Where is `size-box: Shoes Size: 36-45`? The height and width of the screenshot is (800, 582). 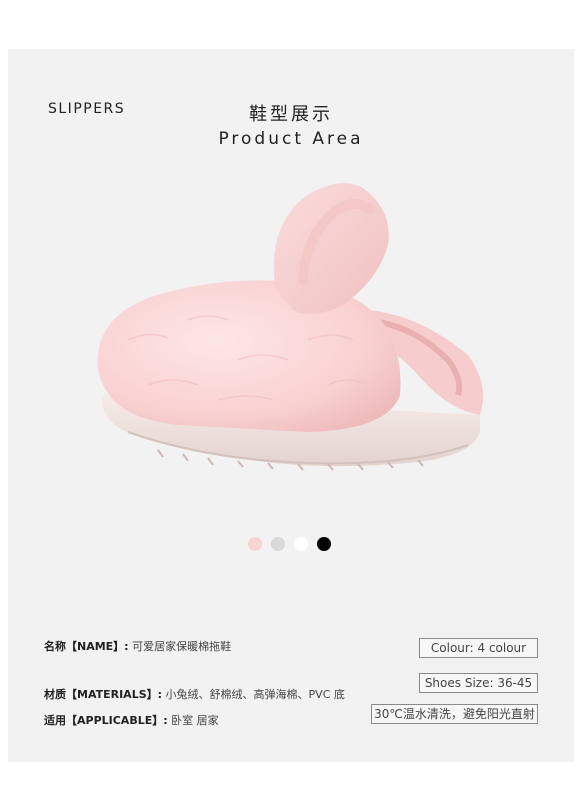 size-box: Shoes Size: 36-45 is located at coordinates (478, 683).